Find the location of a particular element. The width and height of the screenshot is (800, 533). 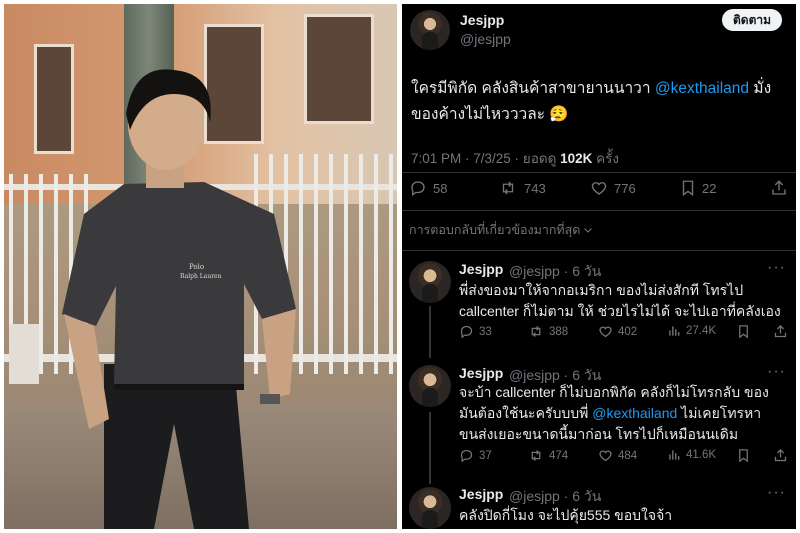

share-action is located at coordinates (779, 188).